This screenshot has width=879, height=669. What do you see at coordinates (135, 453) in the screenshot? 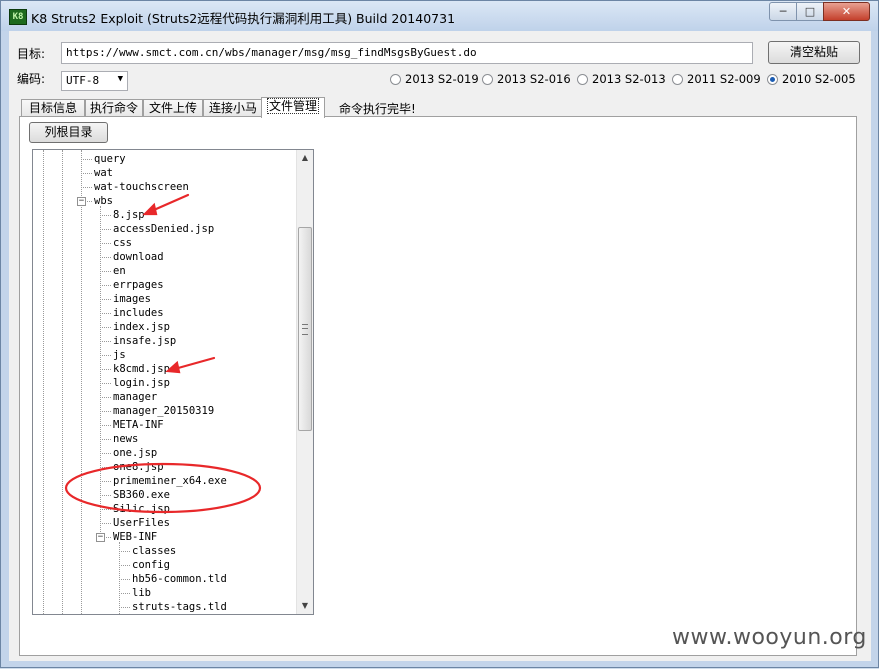
I see `tree-node-label: one.jsp` at bounding box center [135, 453].